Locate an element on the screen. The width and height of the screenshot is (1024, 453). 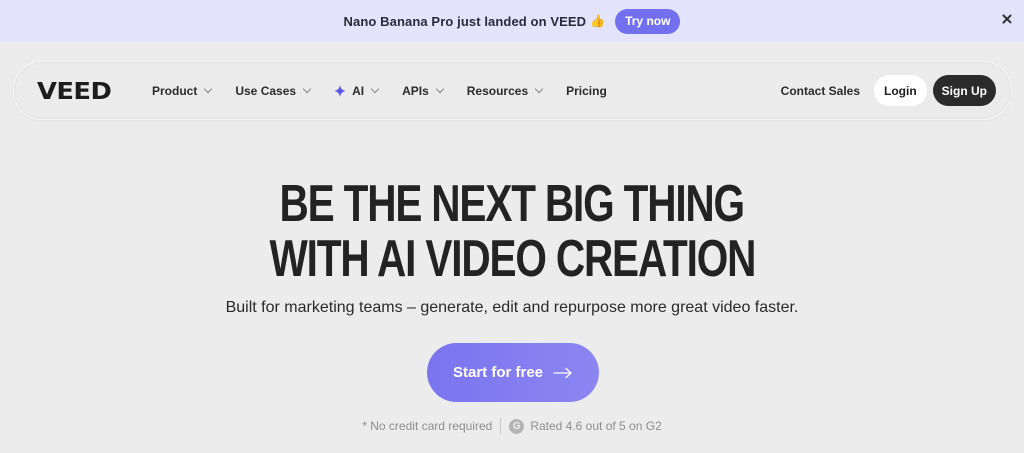
nav-item-apis: APIs is located at coordinates (423, 90).